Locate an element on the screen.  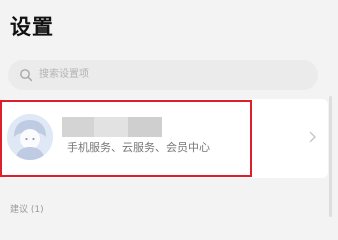
search-icon is located at coordinates (26, 75).